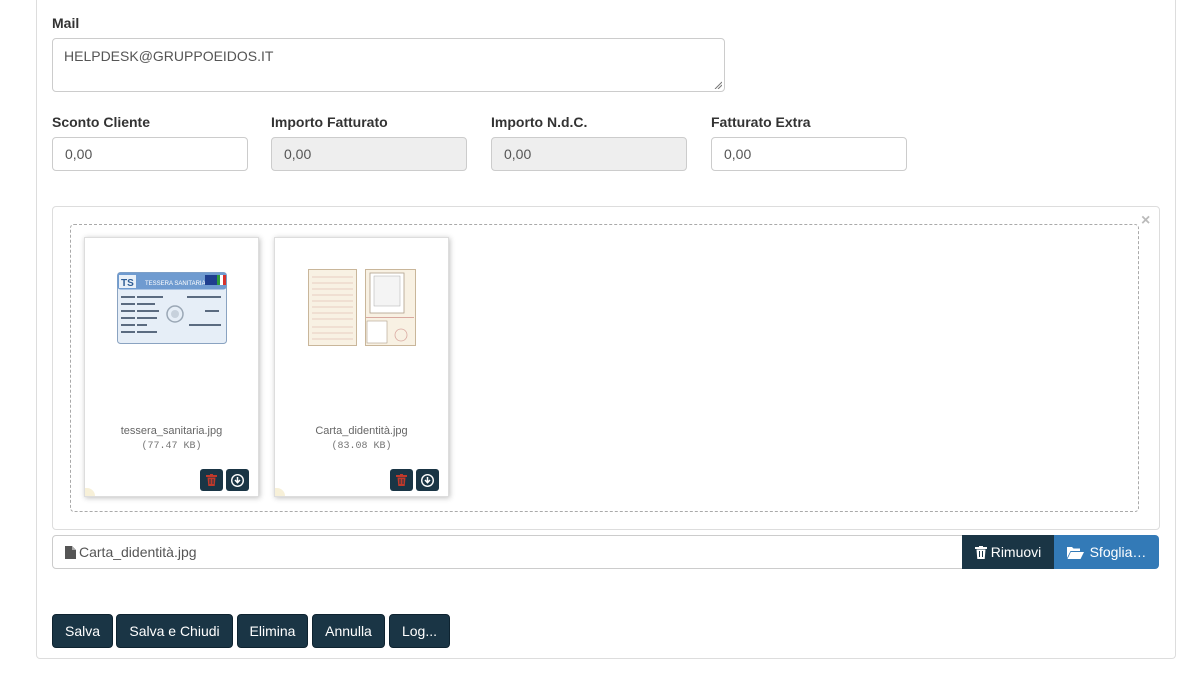 The width and height of the screenshot is (1190, 677). Describe the element at coordinates (79, 154) in the screenshot. I see `sconto-cliente-value: 0,00` at that location.